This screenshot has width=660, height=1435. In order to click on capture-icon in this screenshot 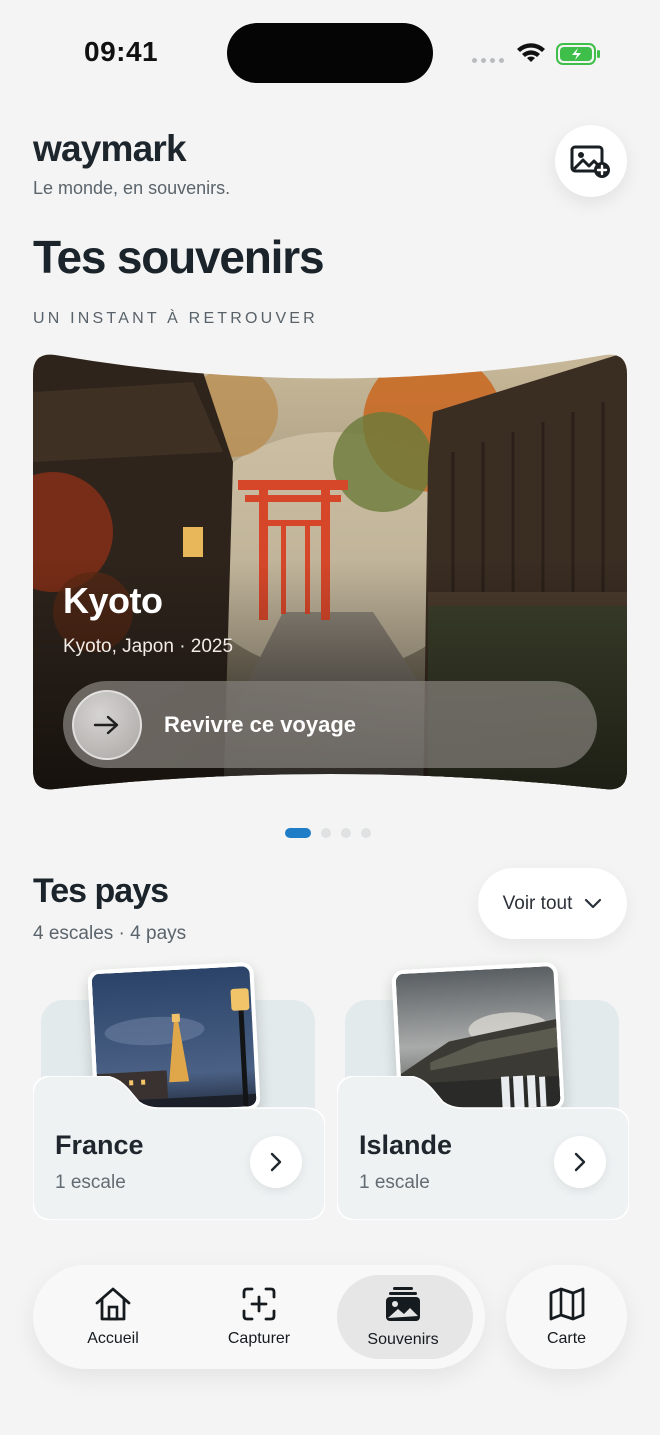, I will do `click(259, 1304)`.